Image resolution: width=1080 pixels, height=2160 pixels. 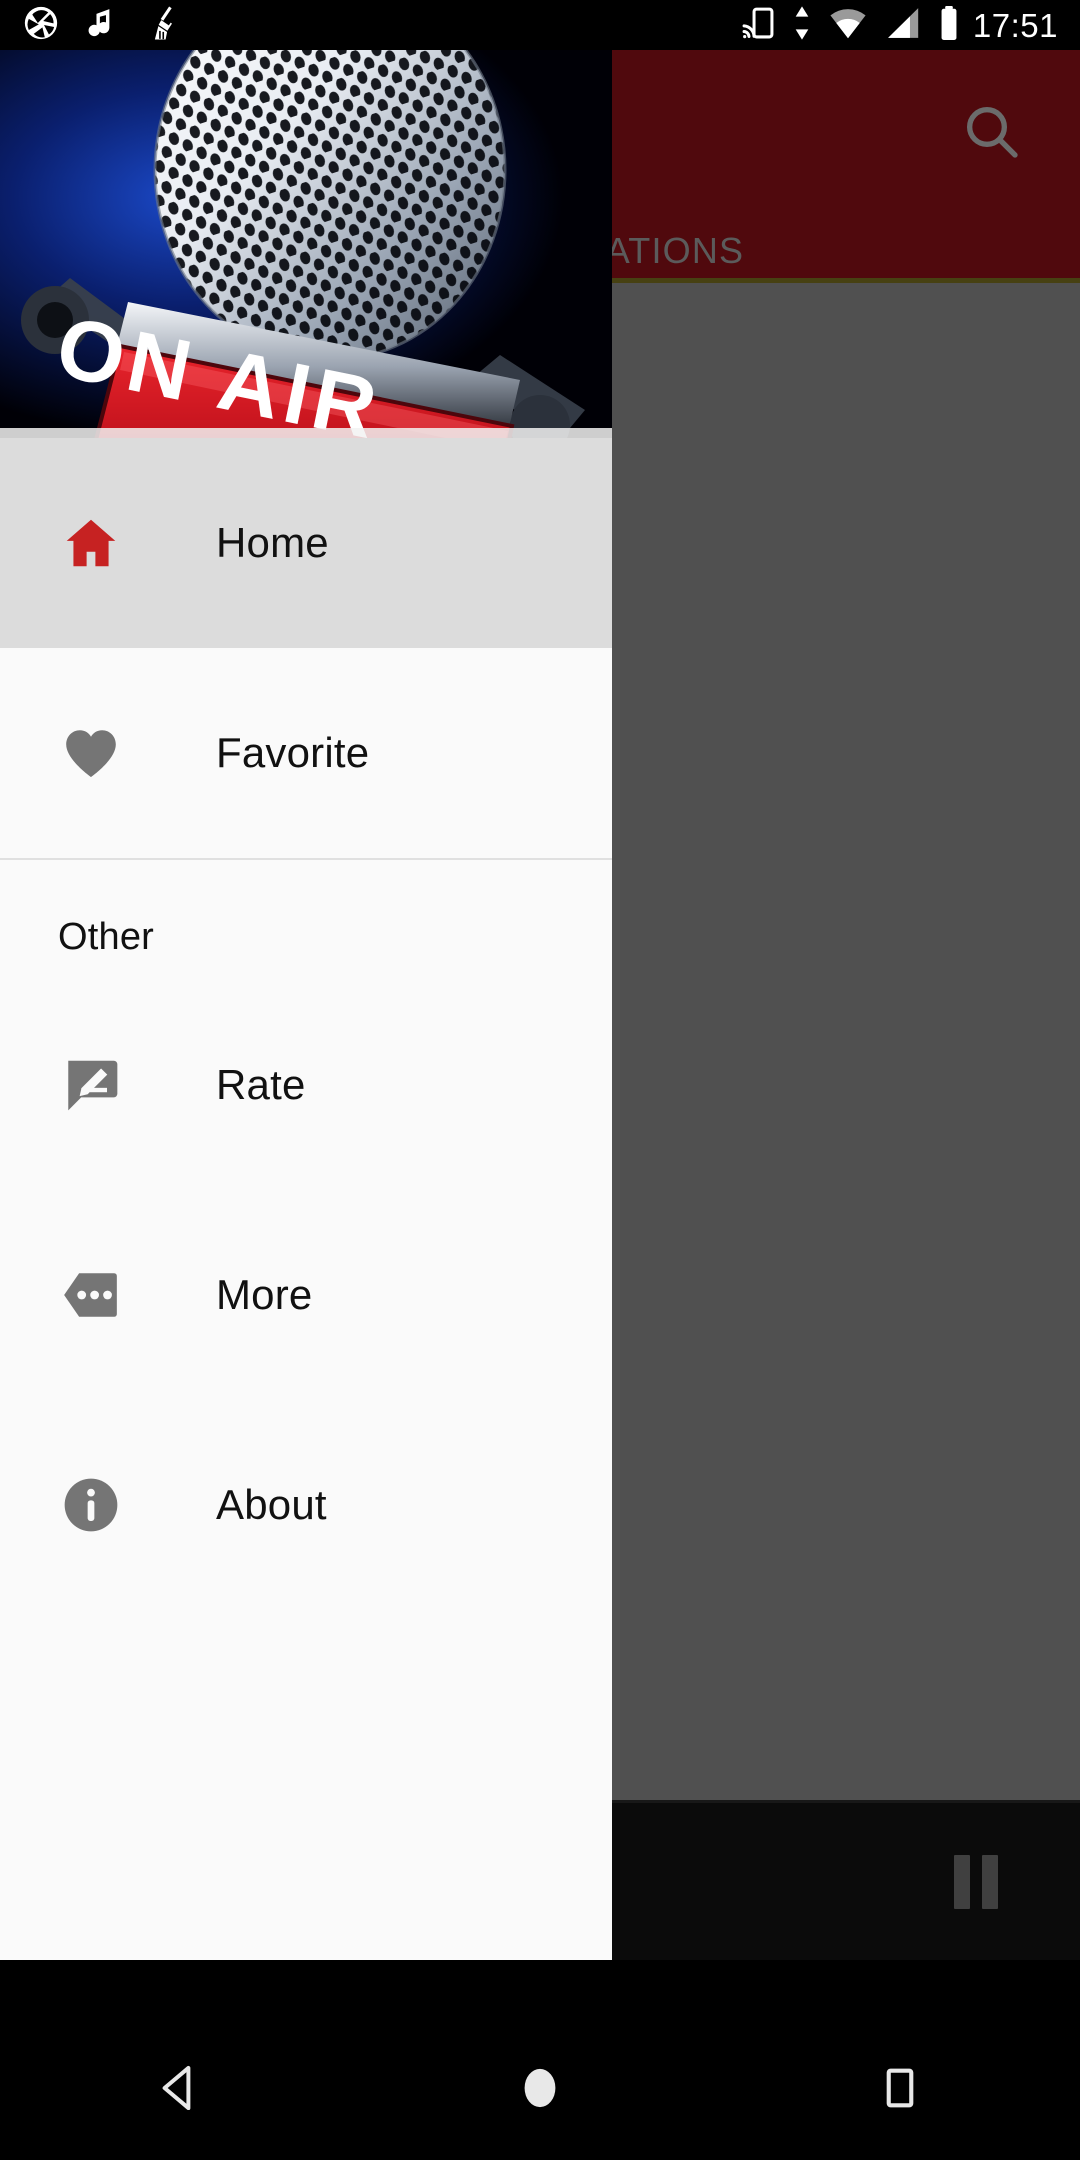 What do you see at coordinates (1015, 25) in the screenshot?
I see `status-clock: 17:51` at bounding box center [1015, 25].